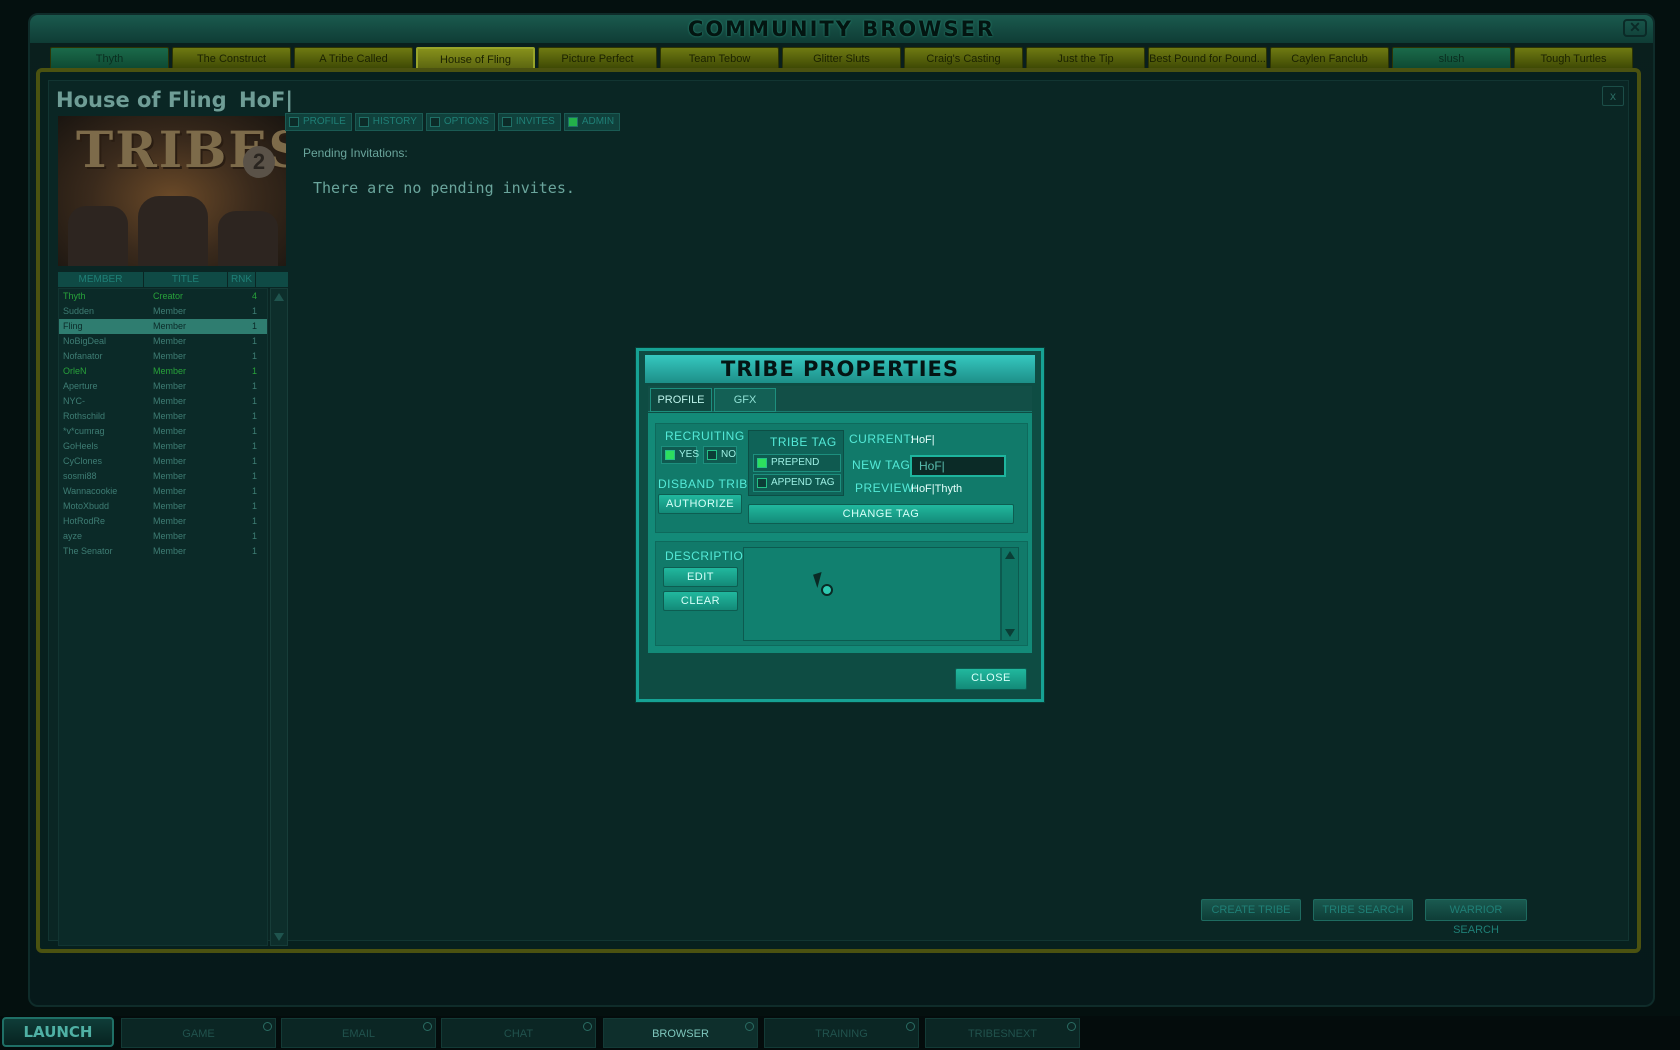 This screenshot has height=1050, width=1680. Describe the element at coordinates (1635, 28) in the screenshot. I see `close-icon: ✕` at that location.